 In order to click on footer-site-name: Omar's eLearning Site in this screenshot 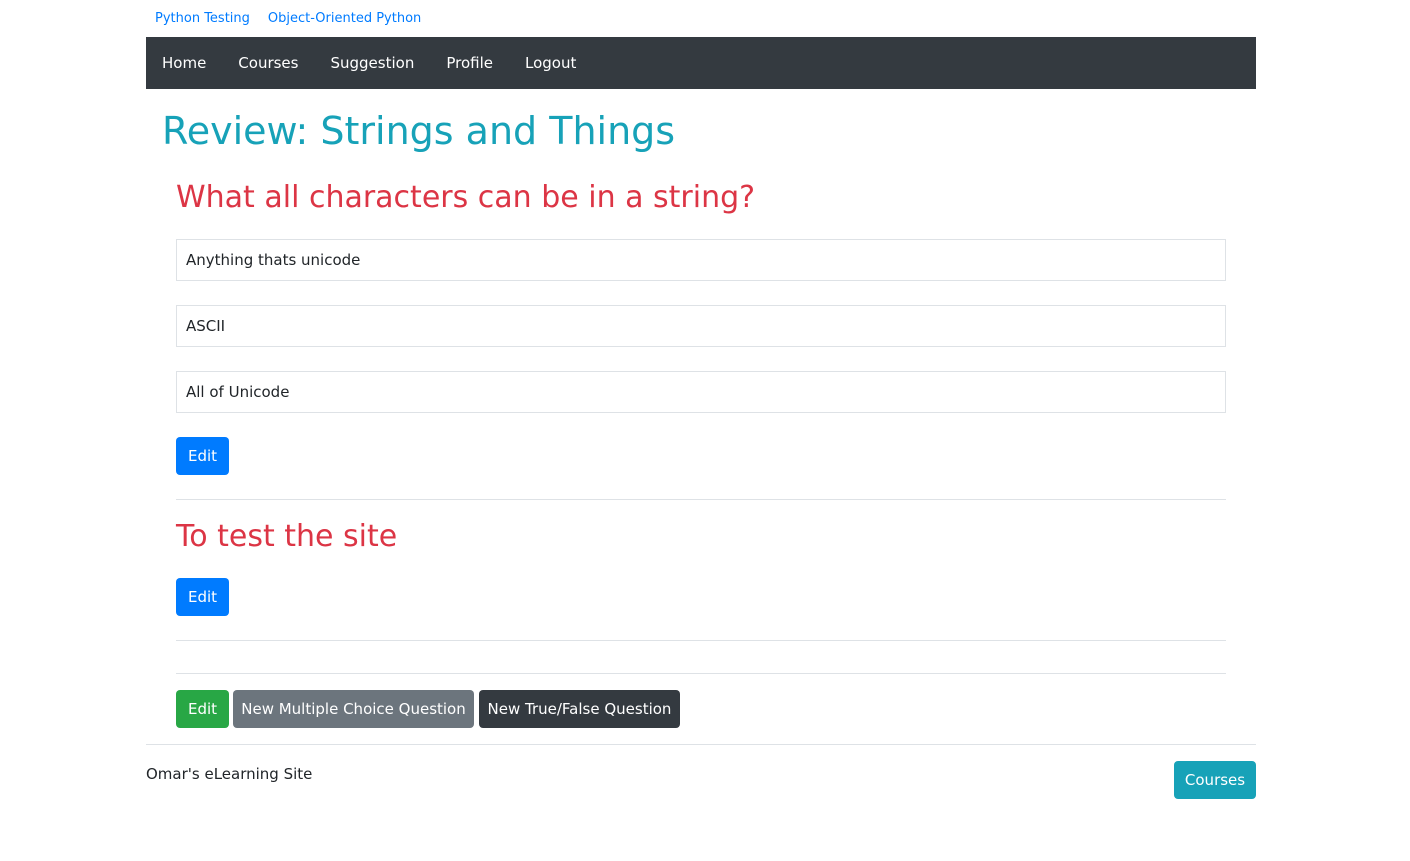, I will do `click(229, 774)`.